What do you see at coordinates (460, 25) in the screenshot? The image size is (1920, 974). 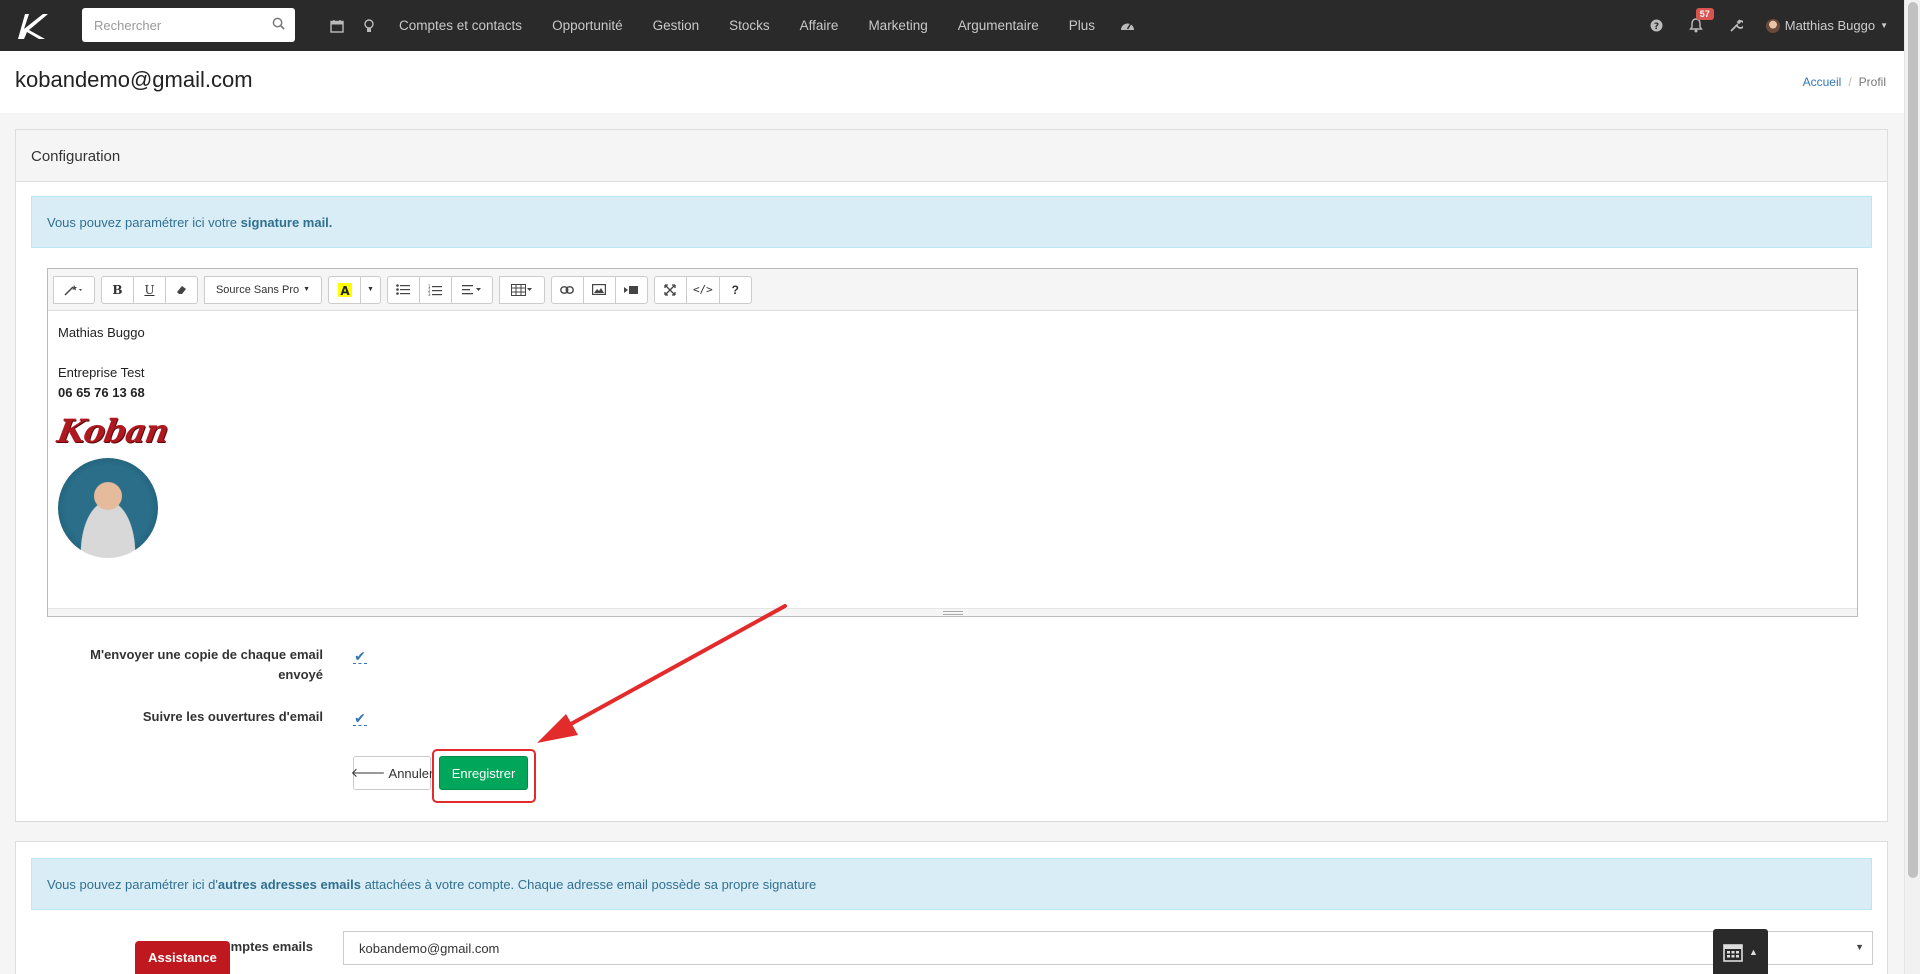 I see `menu-comptes-contacts: Comptes et contacts` at bounding box center [460, 25].